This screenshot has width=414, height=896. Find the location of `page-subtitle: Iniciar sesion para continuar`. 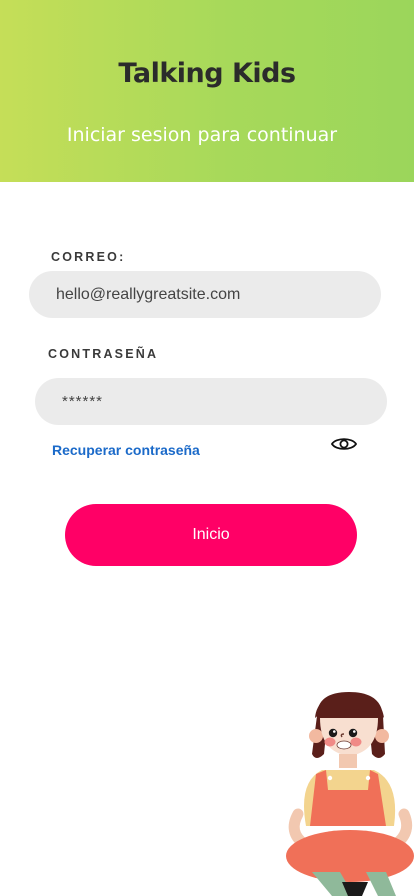

page-subtitle: Iniciar sesion para continuar is located at coordinates (202, 135).